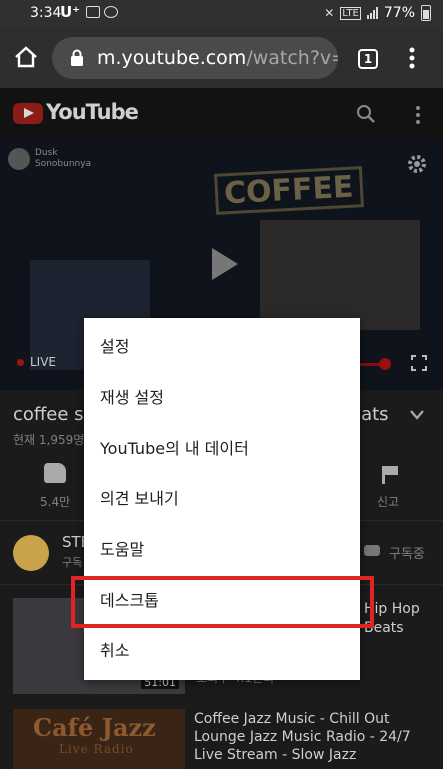 The width and height of the screenshot is (443, 769). What do you see at coordinates (399, 13) in the screenshot?
I see `battery-level: 77%` at bounding box center [399, 13].